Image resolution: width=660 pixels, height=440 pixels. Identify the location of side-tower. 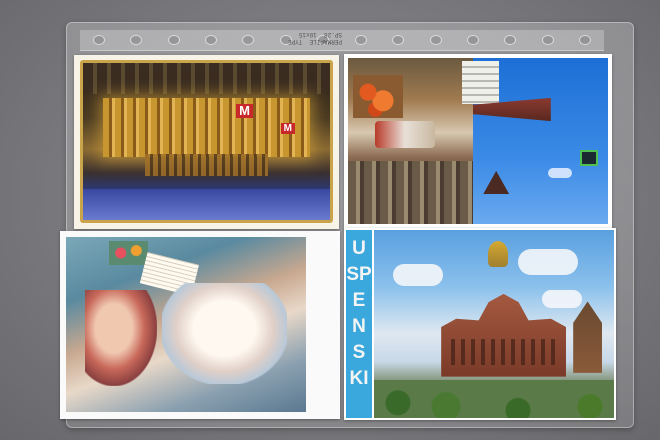
(587, 337).